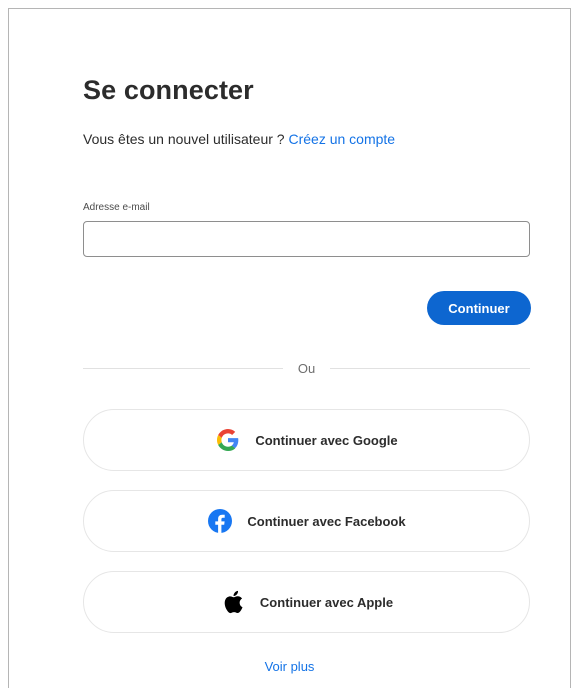 The width and height of the screenshot is (579, 688). I want to click on facebook-button-label: Continuer avec Facebook, so click(326, 521).